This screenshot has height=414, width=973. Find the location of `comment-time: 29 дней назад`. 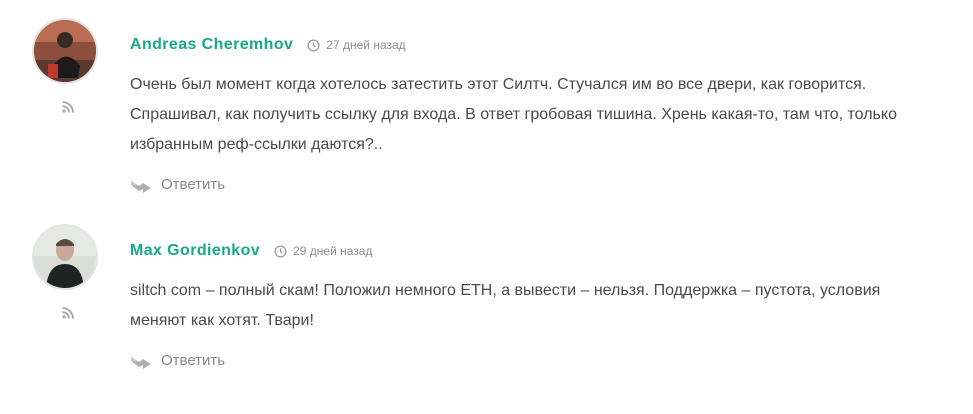

comment-time: 29 дней назад is located at coordinates (323, 251).